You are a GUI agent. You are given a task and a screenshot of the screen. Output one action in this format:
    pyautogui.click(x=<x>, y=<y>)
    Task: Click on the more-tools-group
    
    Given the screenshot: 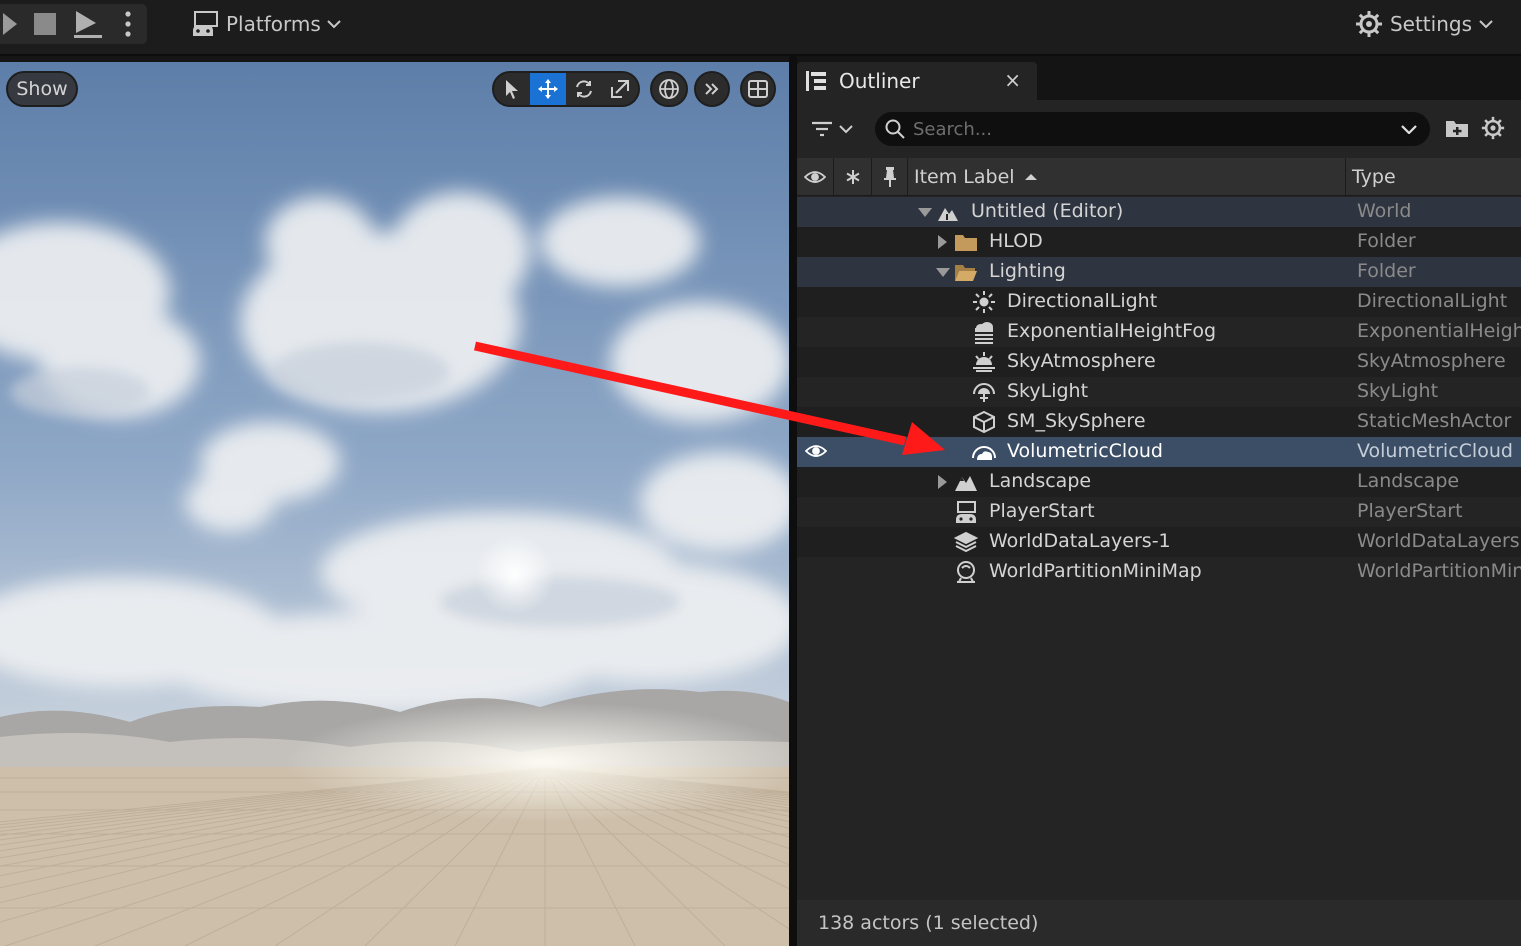 What is the action you would take?
    pyautogui.click(x=712, y=89)
    